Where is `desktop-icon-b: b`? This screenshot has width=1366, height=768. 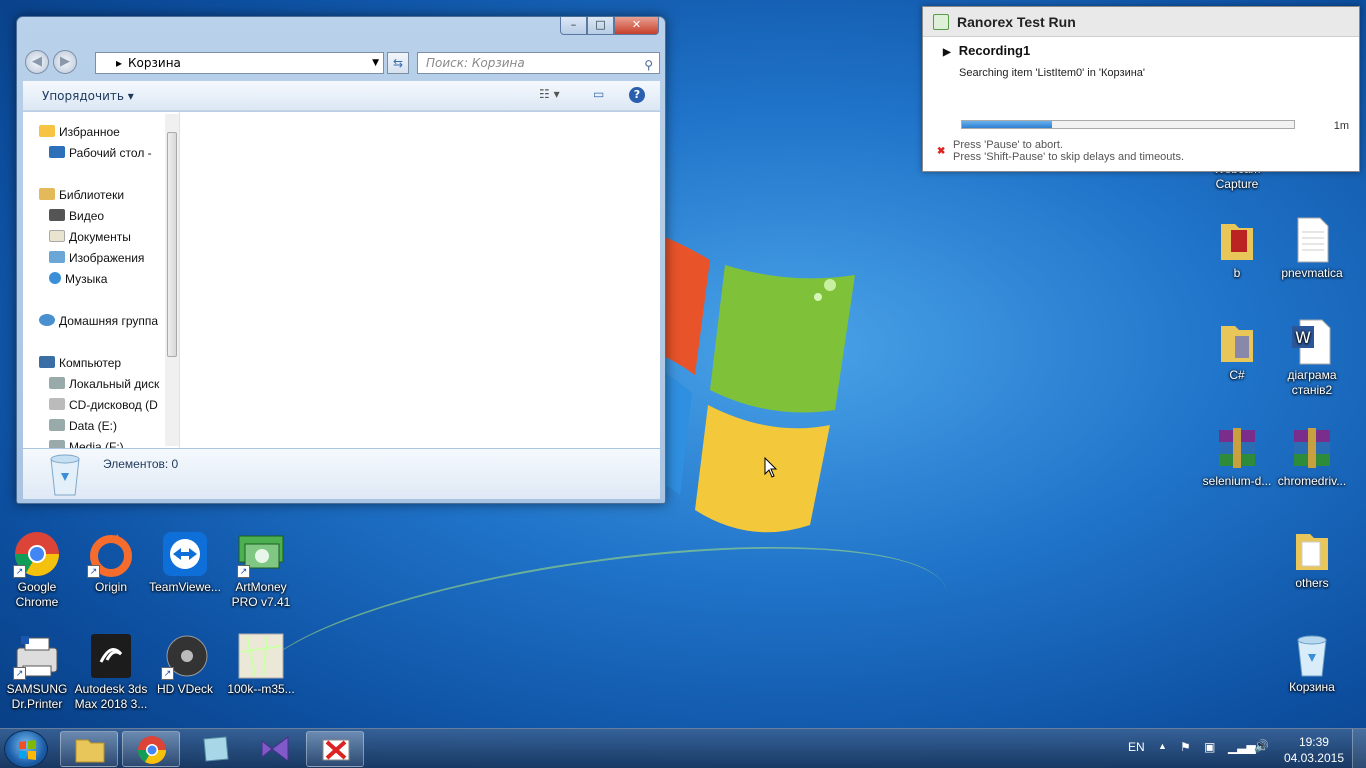 desktop-icon-b: b is located at coordinates (1237, 248).